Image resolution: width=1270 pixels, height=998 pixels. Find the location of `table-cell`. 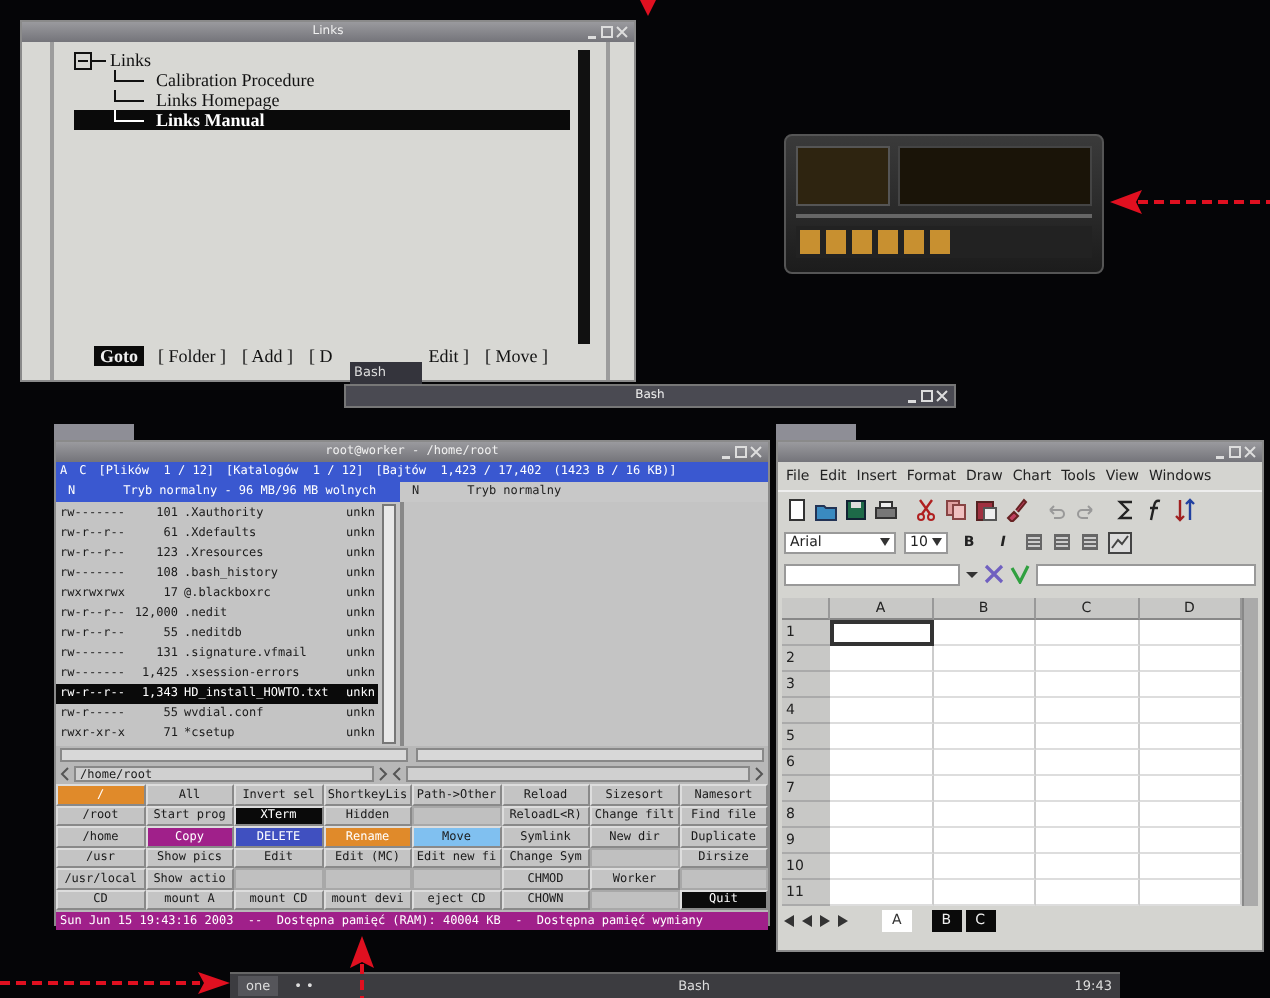

table-cell is located at coordinates (881, 633).